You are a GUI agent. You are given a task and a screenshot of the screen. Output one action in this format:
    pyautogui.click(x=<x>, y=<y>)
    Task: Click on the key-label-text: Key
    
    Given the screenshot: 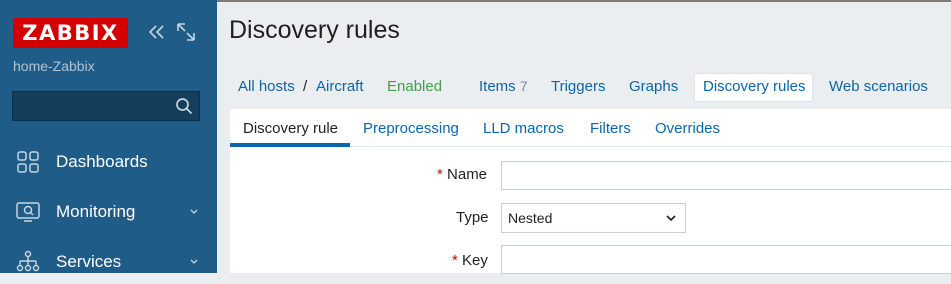 What is the action you would take?
    pyautogui.click(x=475, y=260)
    